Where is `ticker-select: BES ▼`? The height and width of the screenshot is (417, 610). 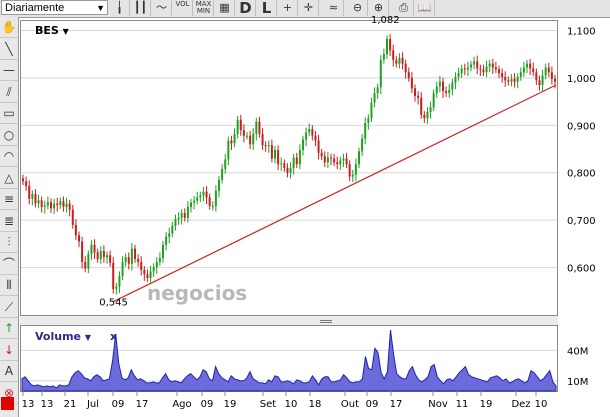 ticker-select: BES ▼ is located at coordinates (52, 30).